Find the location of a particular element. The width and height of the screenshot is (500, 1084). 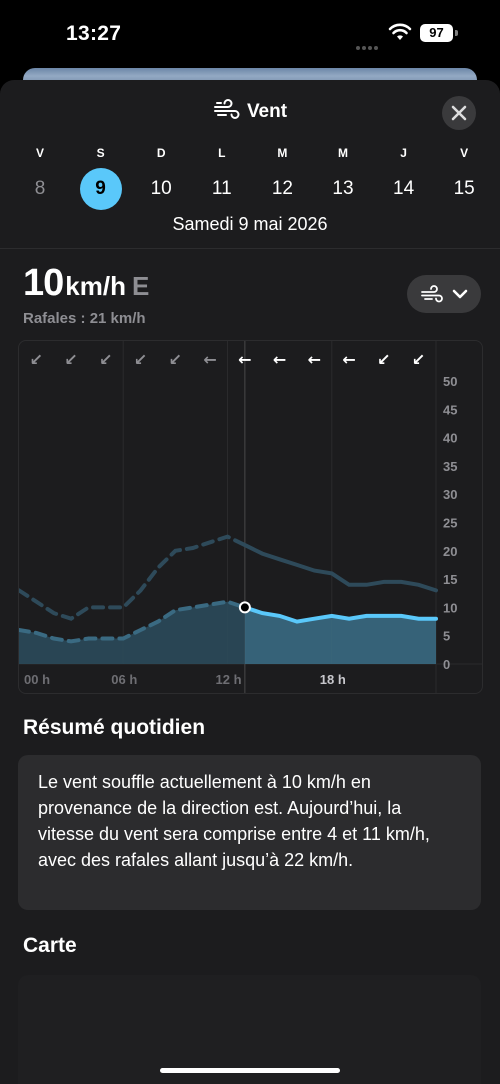

y-tick-label: 0 is located at coordinates (446, 664).